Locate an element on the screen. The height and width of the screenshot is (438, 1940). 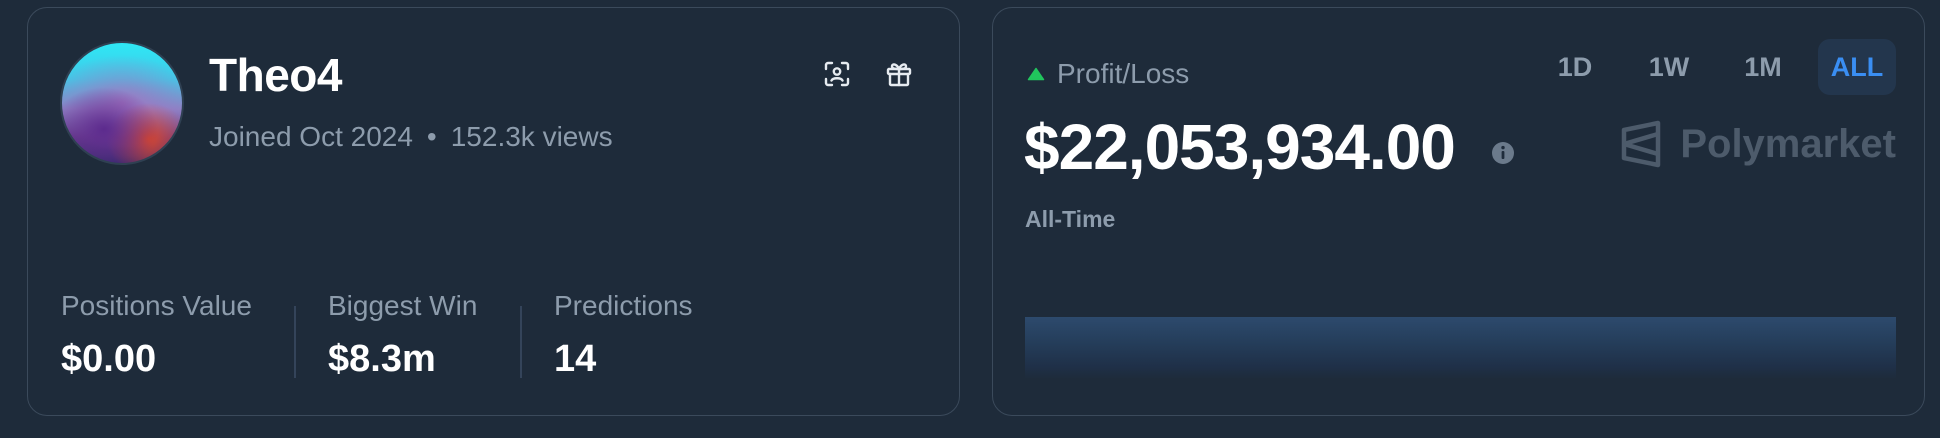
brand-logo: Polymarket is located at coordinates (1758, 144).